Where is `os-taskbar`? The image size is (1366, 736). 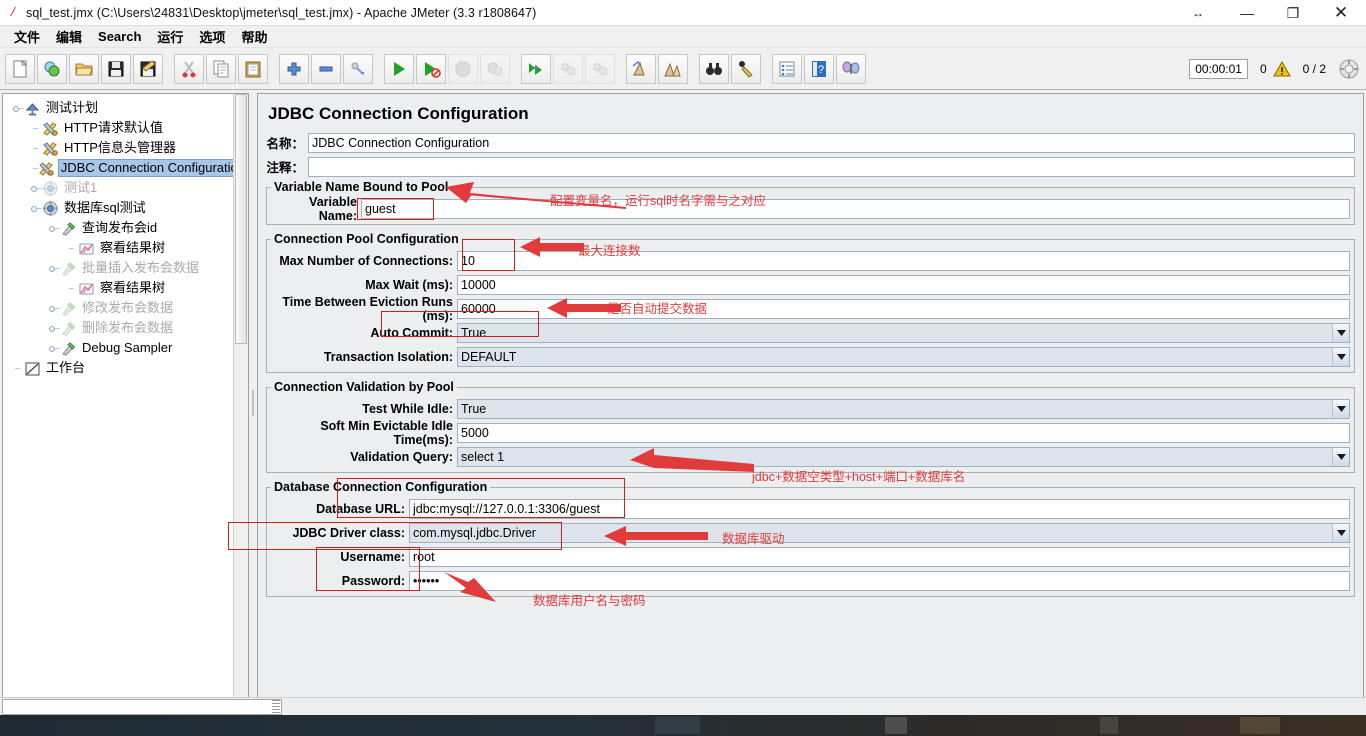
os-taskbar is located at coordinates (683, 725).